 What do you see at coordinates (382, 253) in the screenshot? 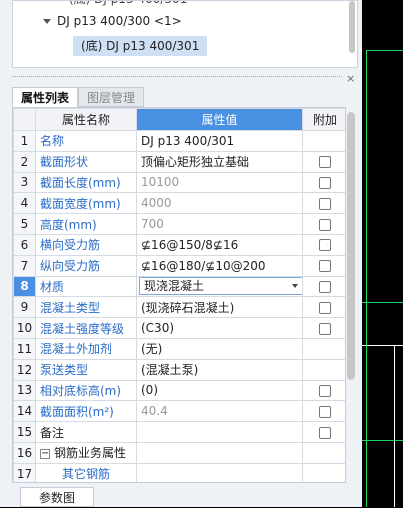
I see `drawing-canvas` at bounding box center [382, 253].